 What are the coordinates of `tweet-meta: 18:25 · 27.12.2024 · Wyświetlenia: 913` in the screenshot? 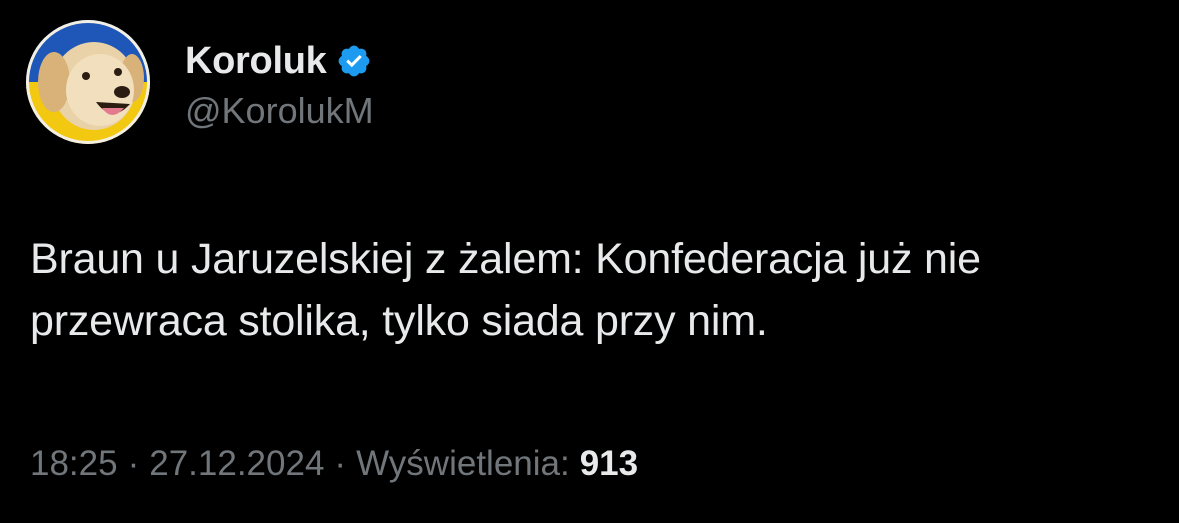 It's located at (334, 464).